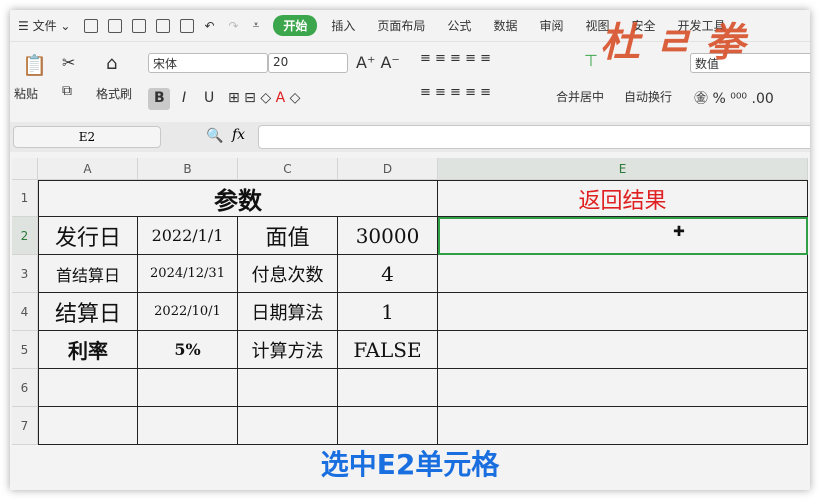 Image resolution: width=820 pixels, height=504 pixels. Describe the element at coordinates (188, 388) in the screenshot. I see `cell-B6` at that location.